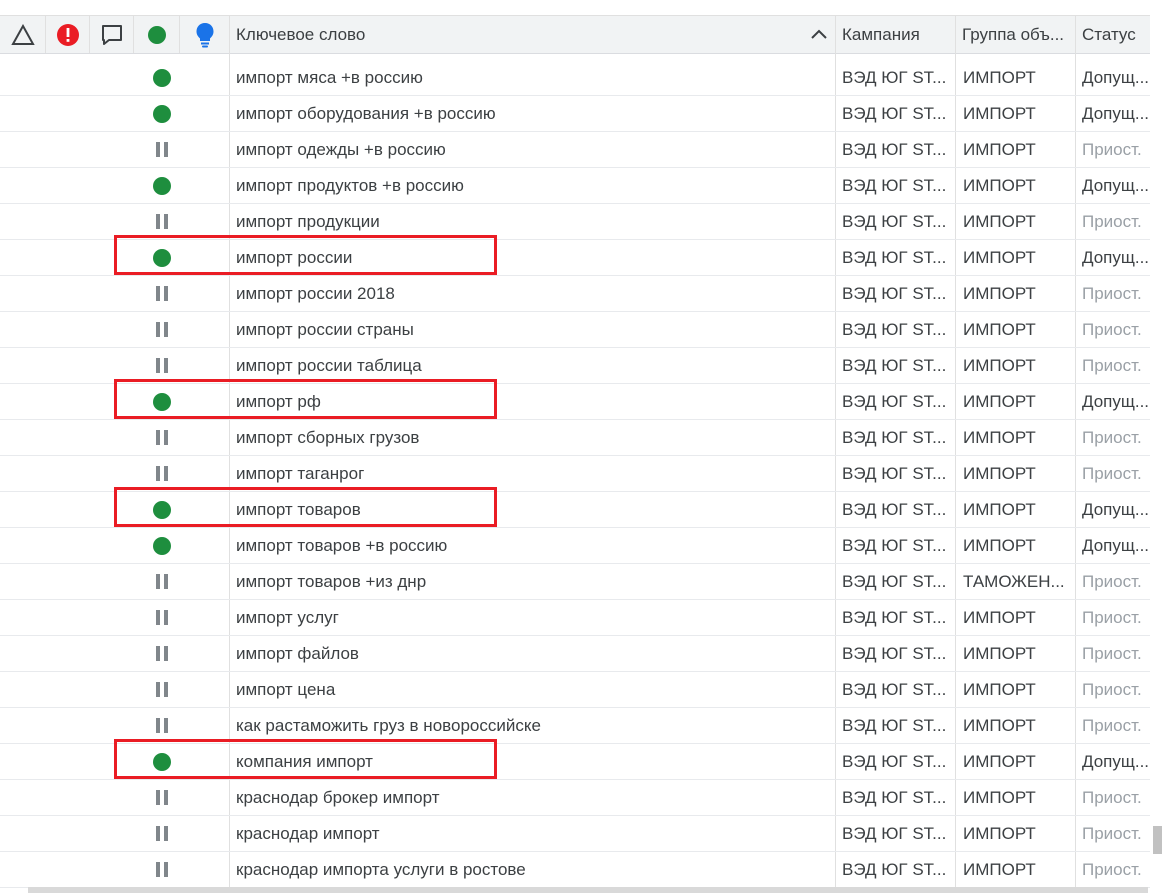  What do you see at coordinates (297, 653) in the screenshot?
I see `keyword-cell: импорт файлов` at bounding box center [297, 653].